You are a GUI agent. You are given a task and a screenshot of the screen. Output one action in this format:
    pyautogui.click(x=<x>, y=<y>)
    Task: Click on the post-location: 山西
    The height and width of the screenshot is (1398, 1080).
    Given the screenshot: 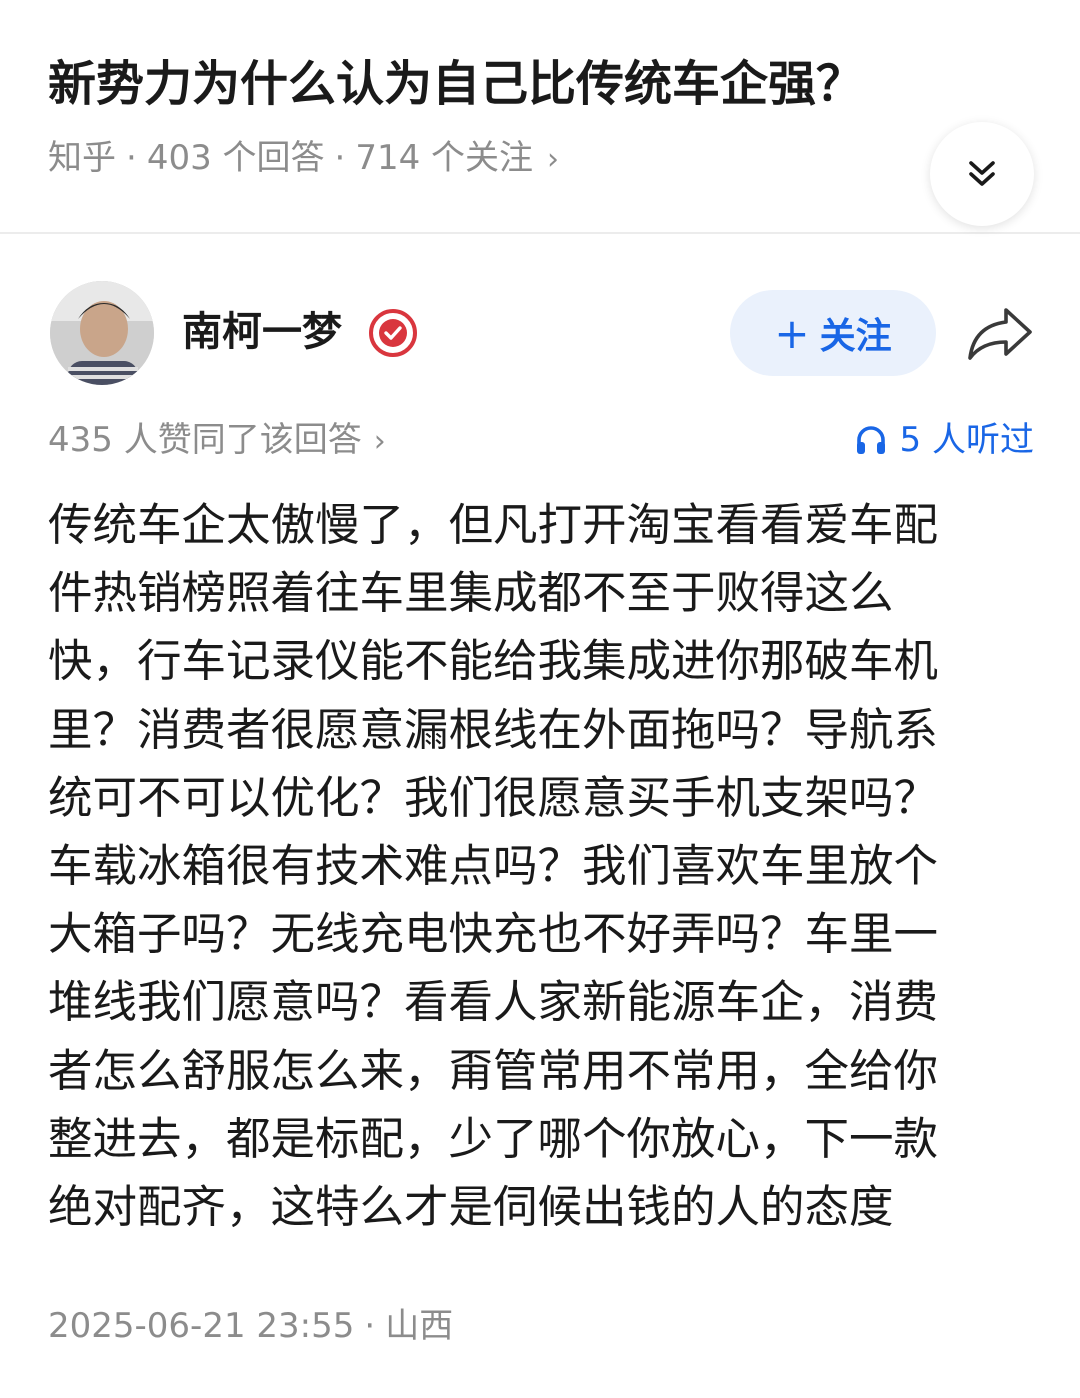 What is the action you would take?
    pyautogui.click(x=419, y=1326)
    